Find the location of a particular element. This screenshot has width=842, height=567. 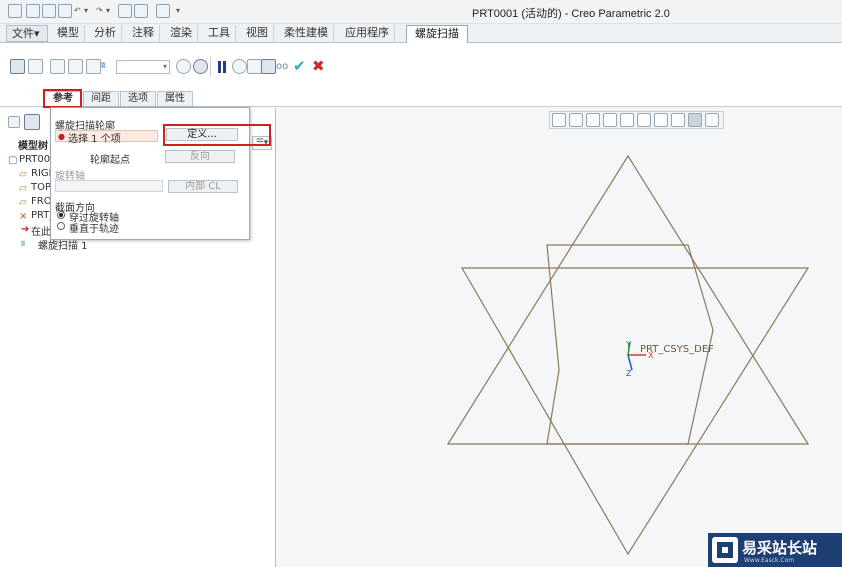

csys-label: PRT_CSYS_DEF is located at coordinates (677, 349).